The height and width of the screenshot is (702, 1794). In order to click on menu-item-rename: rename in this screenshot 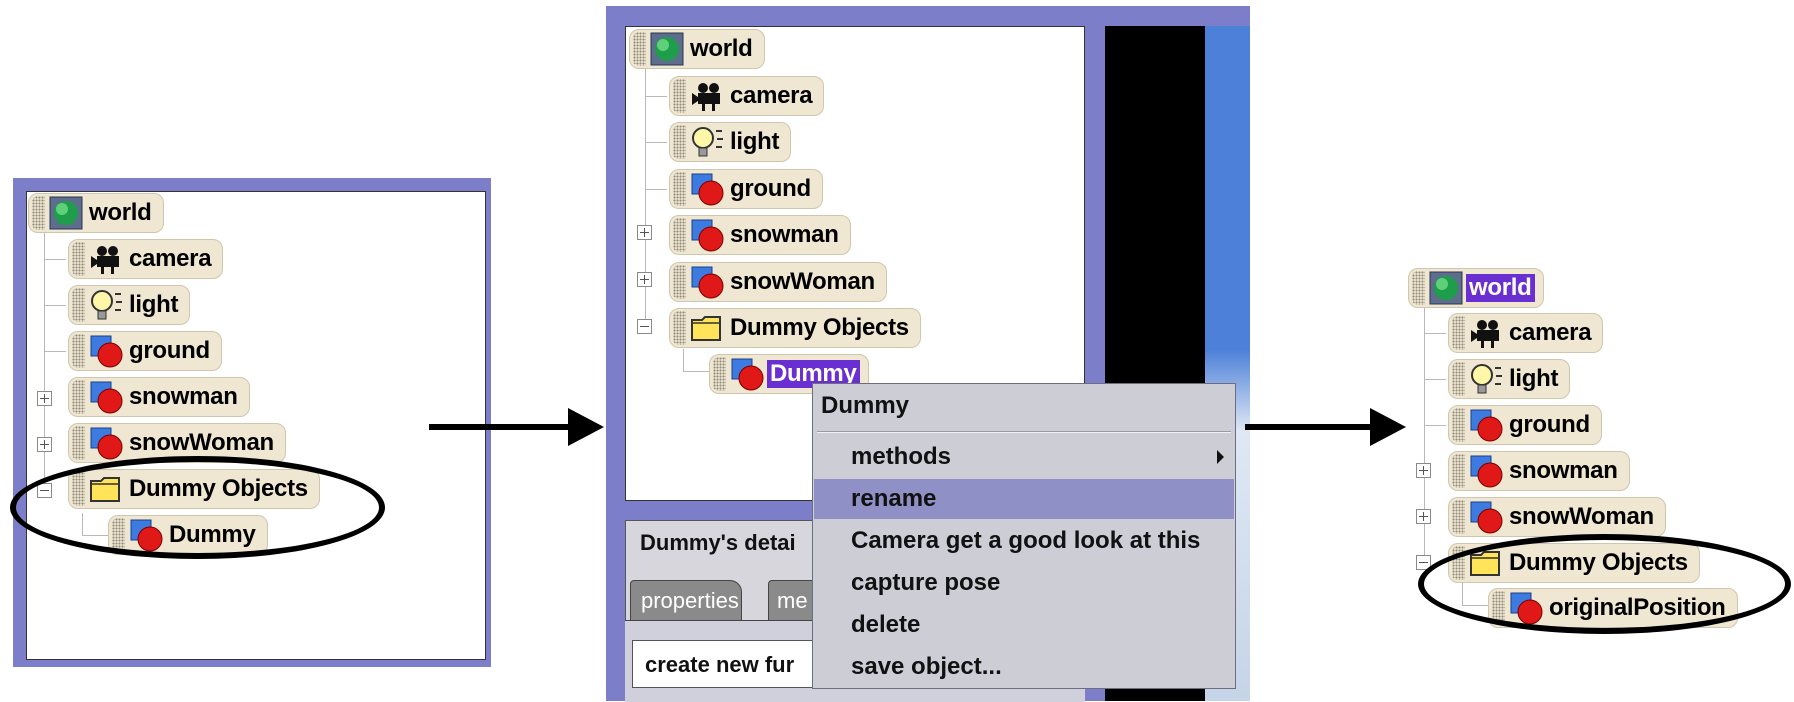, I will do `click(1024, 499)`.